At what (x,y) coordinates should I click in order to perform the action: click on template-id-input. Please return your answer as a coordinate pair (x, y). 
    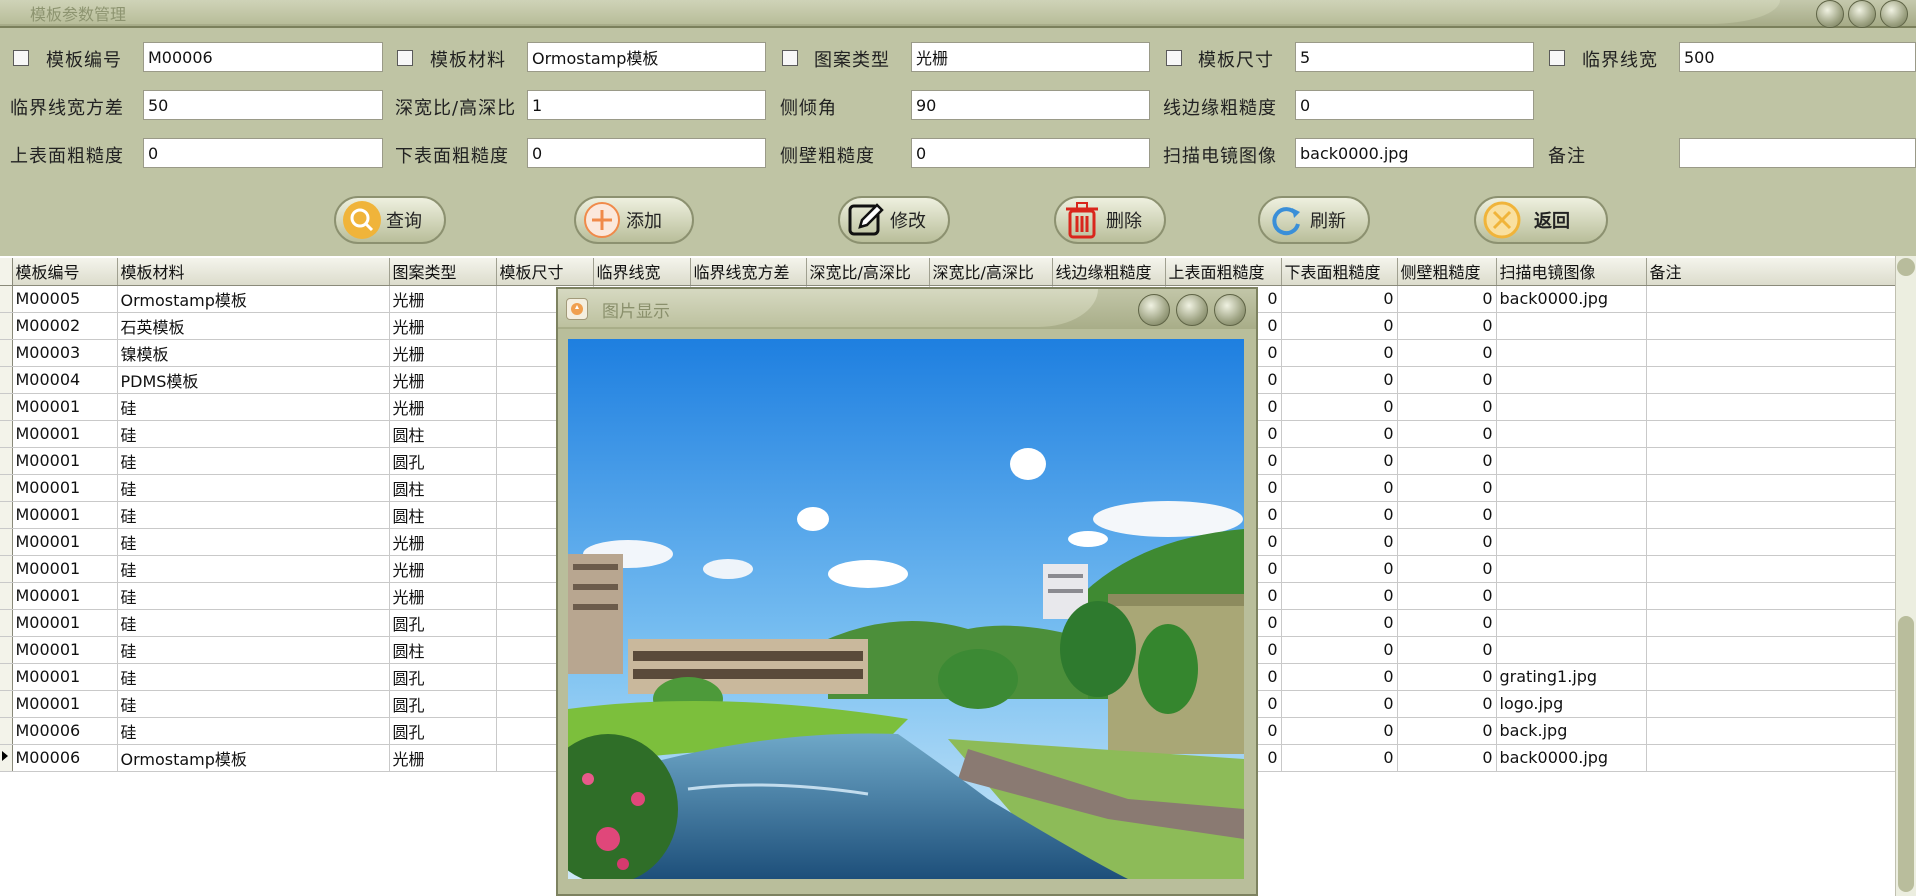
    Looking at the image, I should click on (263, 57).